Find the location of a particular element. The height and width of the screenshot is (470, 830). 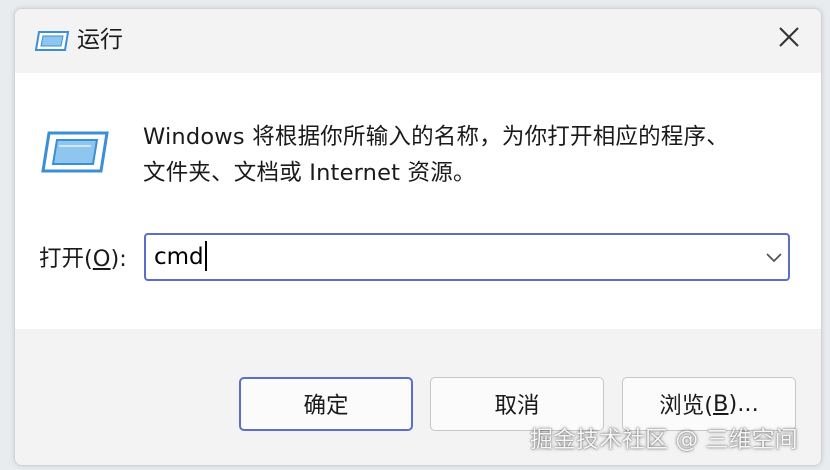

open-label-suffix: ): is located at coordinates (118, 259).